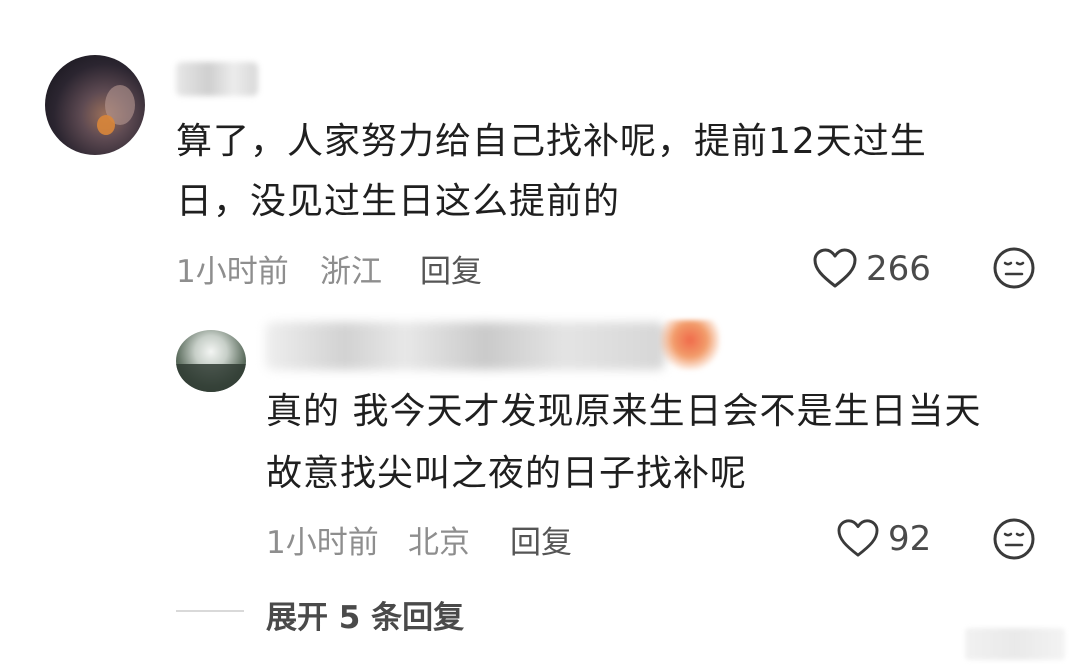 The image size is (1080, 668). Describe the element at coordinates (439, 543) in the screenshot. I see `reply-location: 北京` at that location.